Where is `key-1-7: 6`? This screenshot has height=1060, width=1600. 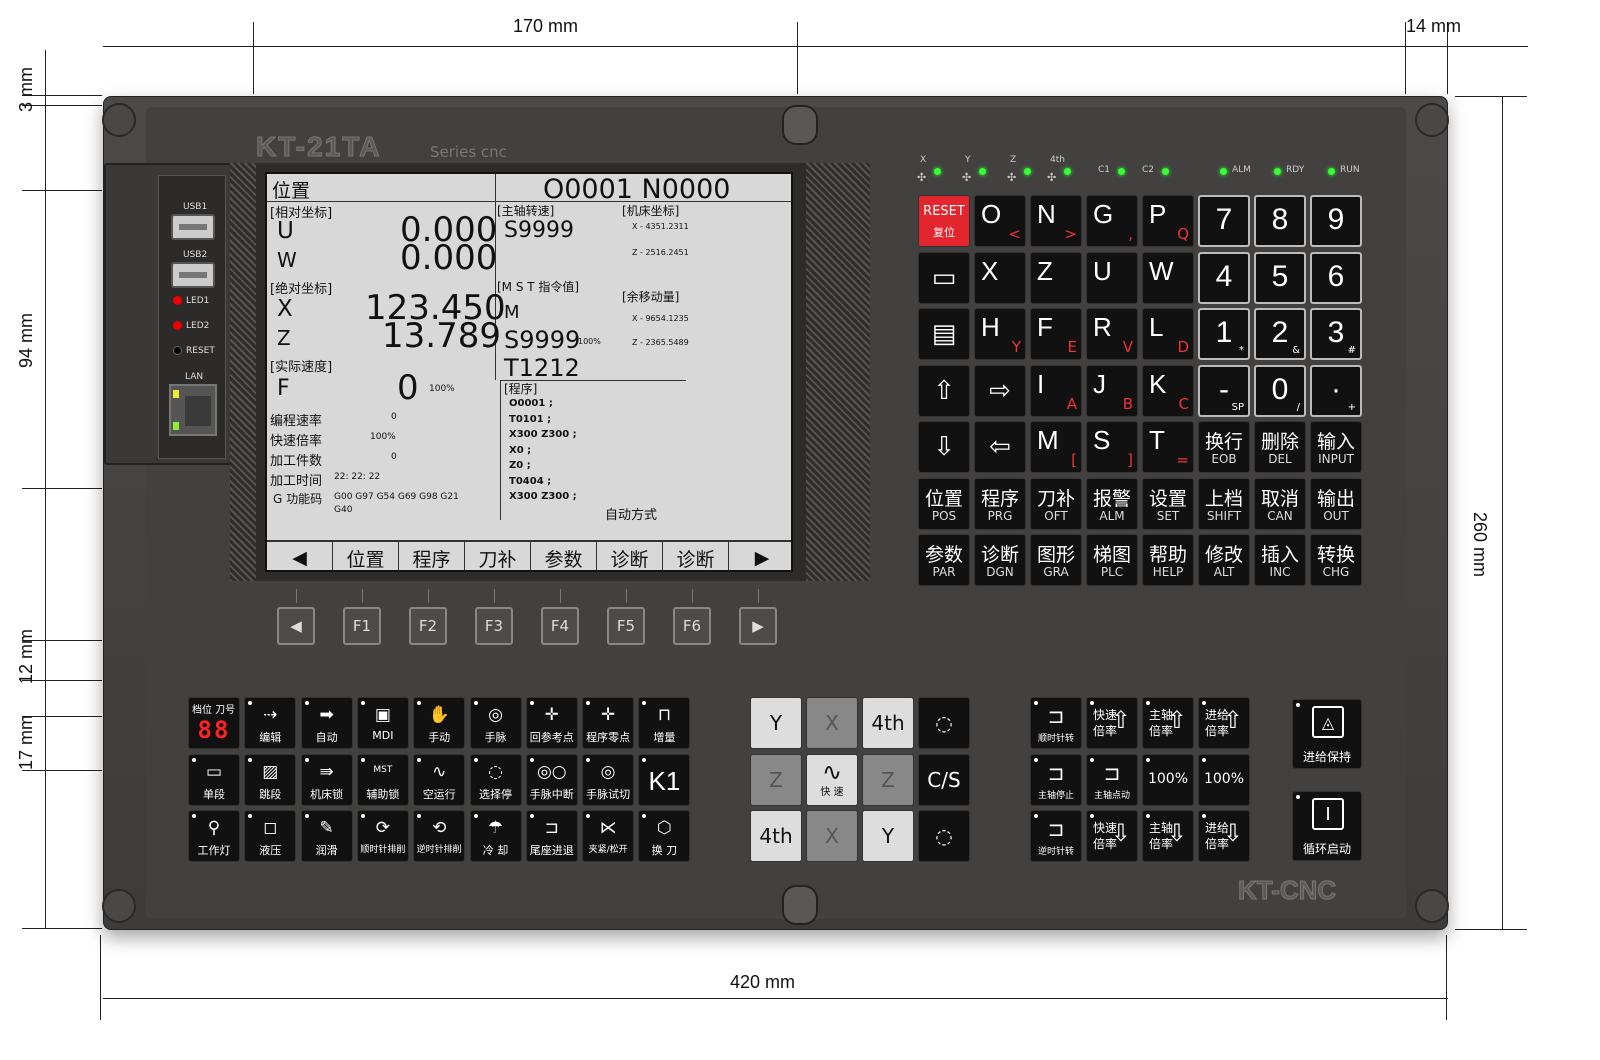
key-1-7: 6 is located at coordinates (1336, 277).